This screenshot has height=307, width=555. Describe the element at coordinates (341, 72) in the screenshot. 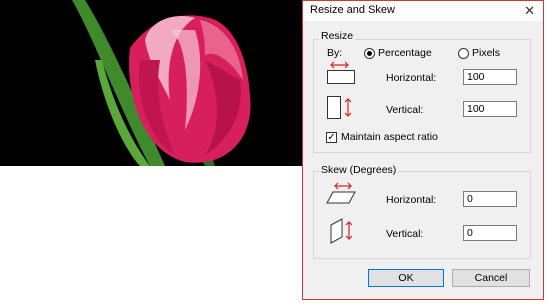

I see `horizontal-resize-icon` at that location.